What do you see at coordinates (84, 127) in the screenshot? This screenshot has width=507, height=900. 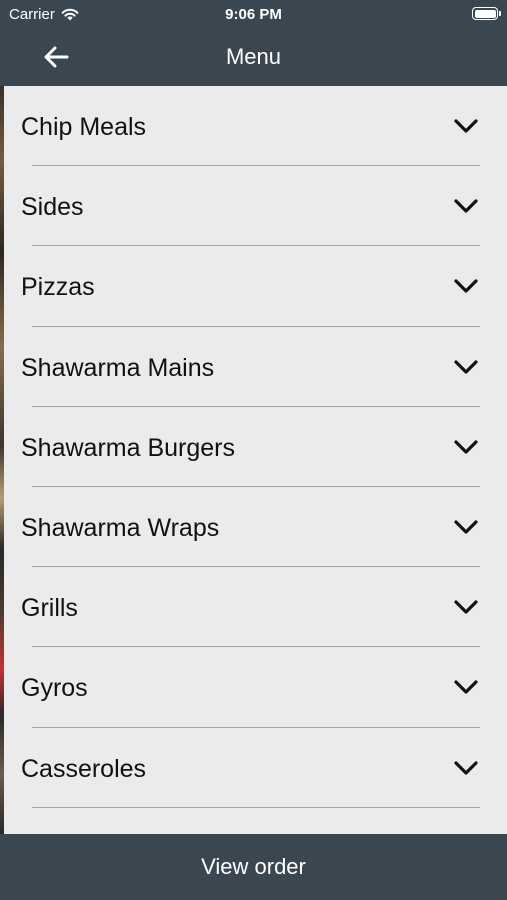 I see `menu-category-label: Chip Meals` at bounding box center [84, 127].